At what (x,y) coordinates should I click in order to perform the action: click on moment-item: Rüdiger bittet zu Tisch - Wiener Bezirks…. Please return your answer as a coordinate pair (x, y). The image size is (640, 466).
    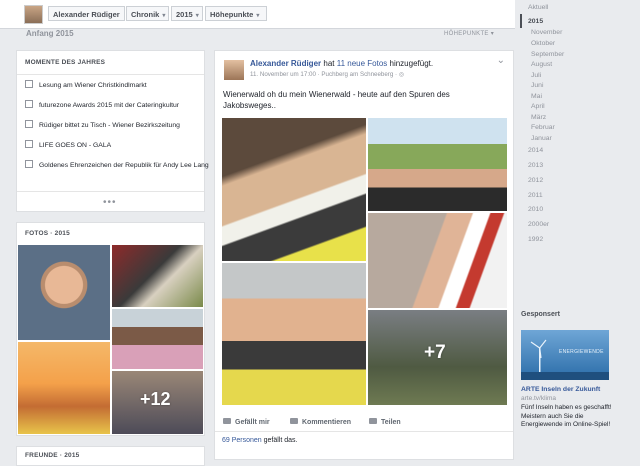
    Looking at the image, I should click on (102, 126).